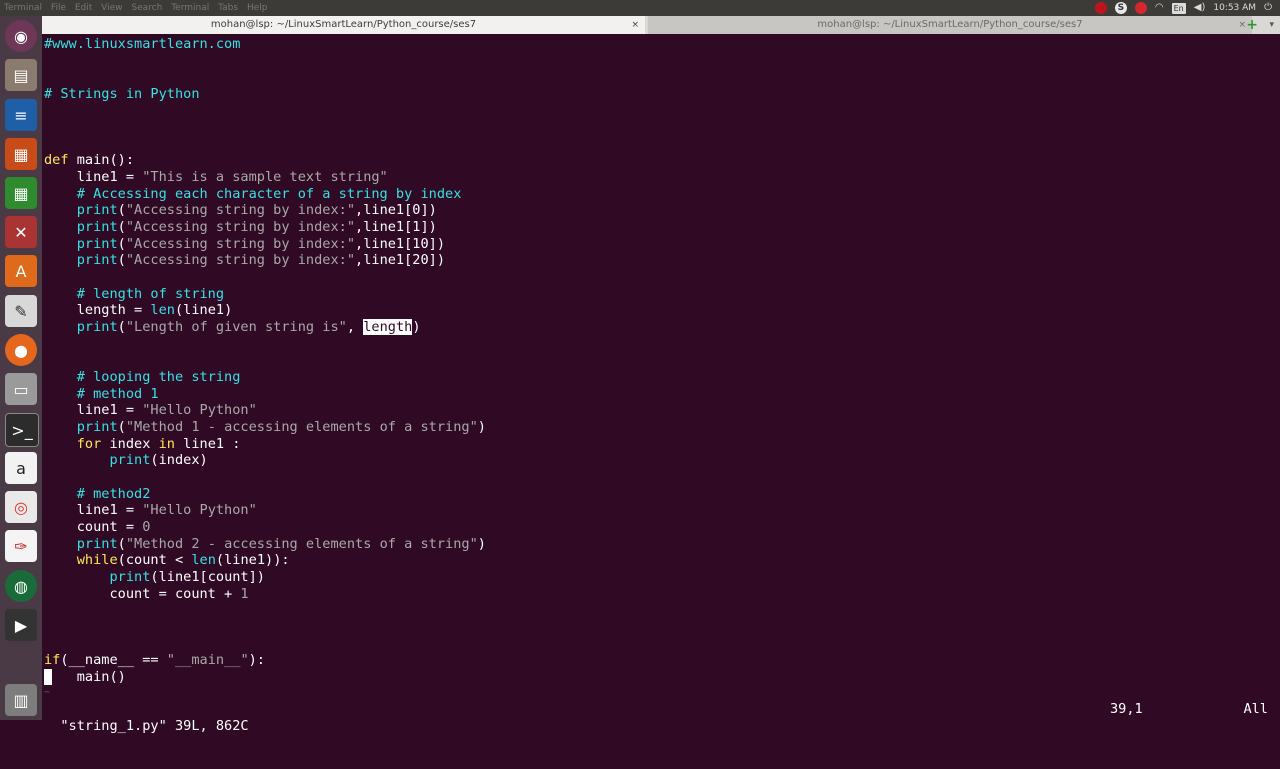 The height and width of the screenshot is (769, 1280). What do you see at coordinates (659, 717) in the screenshot?
I see `vim-status-line: "string_1.py" 39L, 862C 39,1 All` at bounding box center [659, 717].